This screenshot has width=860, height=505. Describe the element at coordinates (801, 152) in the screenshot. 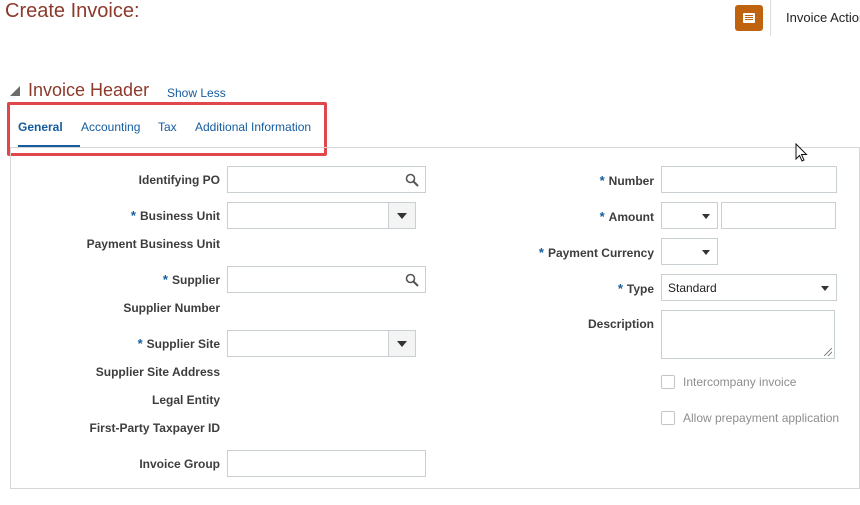

I see `mouse-cursor-icon` at that location.